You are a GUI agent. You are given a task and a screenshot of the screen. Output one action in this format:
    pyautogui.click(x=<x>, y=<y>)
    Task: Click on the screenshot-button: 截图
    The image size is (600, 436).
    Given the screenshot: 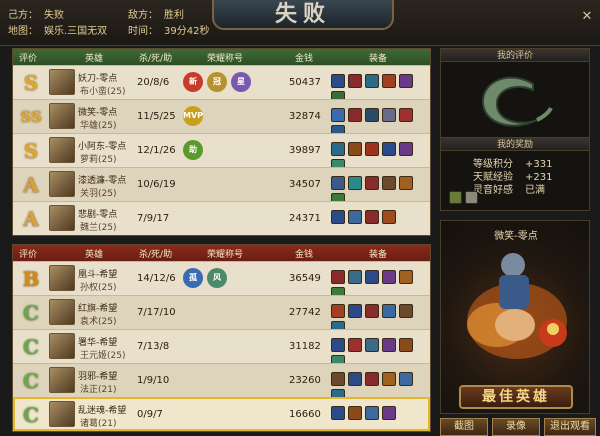 What is the action you would take?
    pyautogui.click(x=464, y=427)
    